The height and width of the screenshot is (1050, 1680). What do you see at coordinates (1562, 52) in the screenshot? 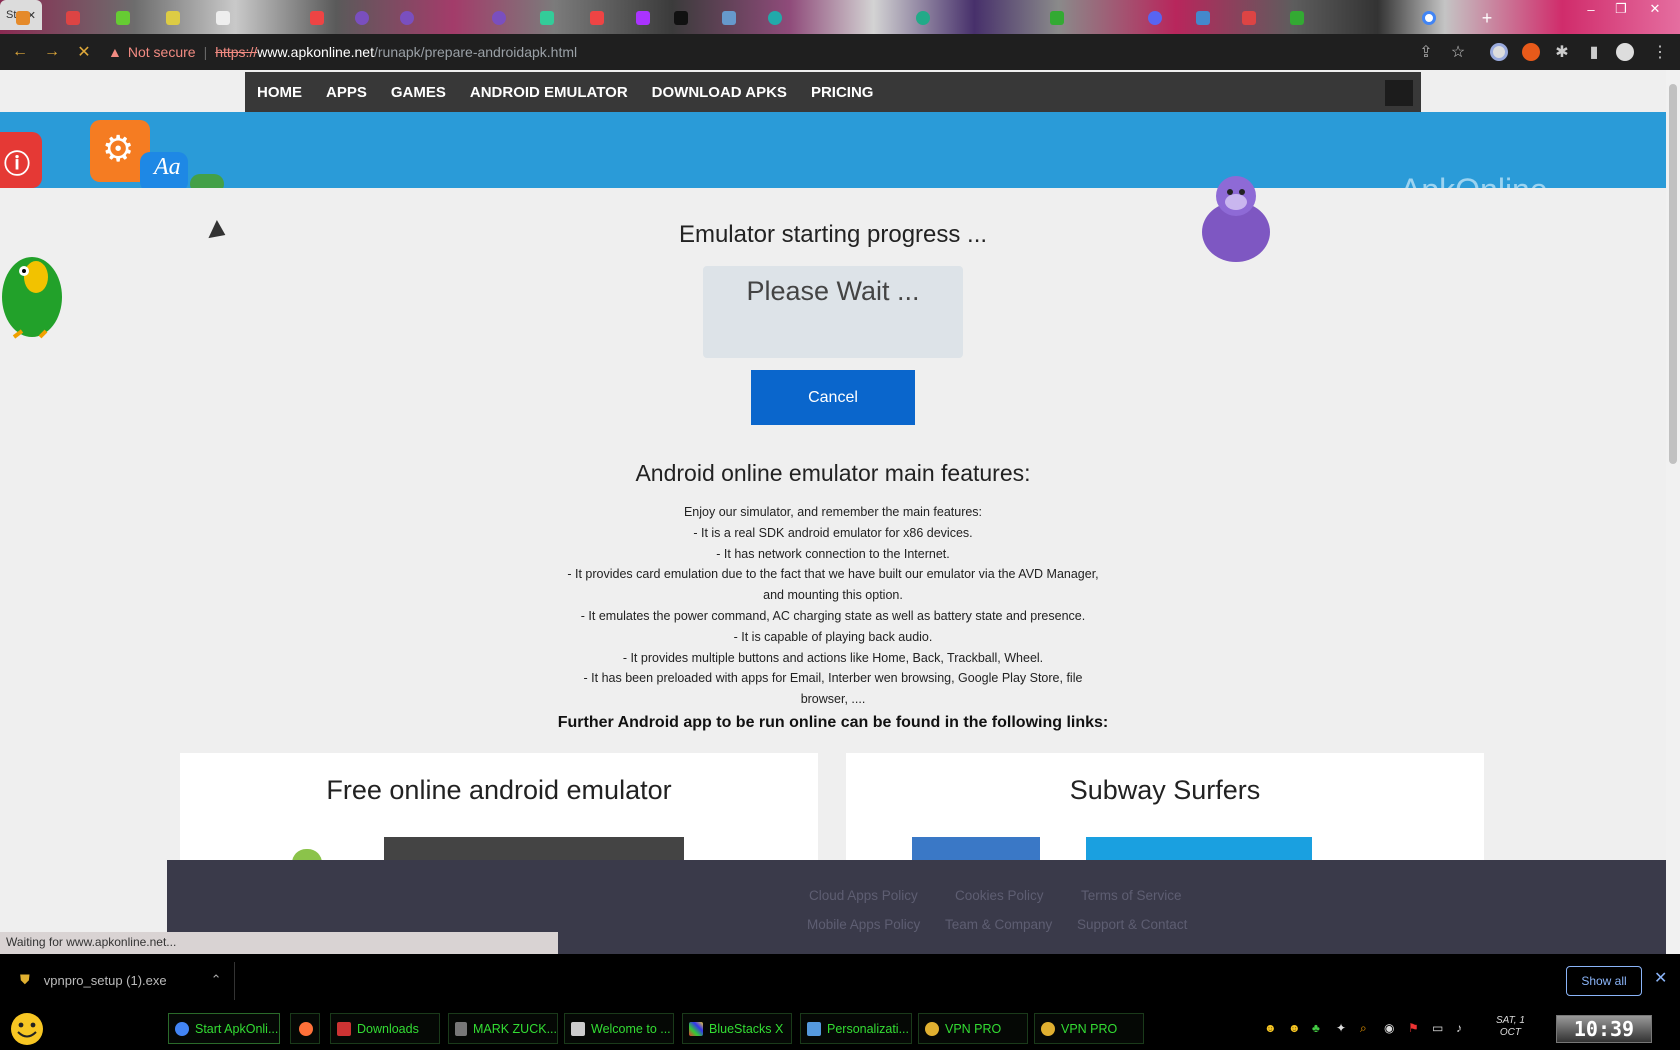
I see `puzzle-extensions-icon: ✱` at bounding box center [1562, 52].